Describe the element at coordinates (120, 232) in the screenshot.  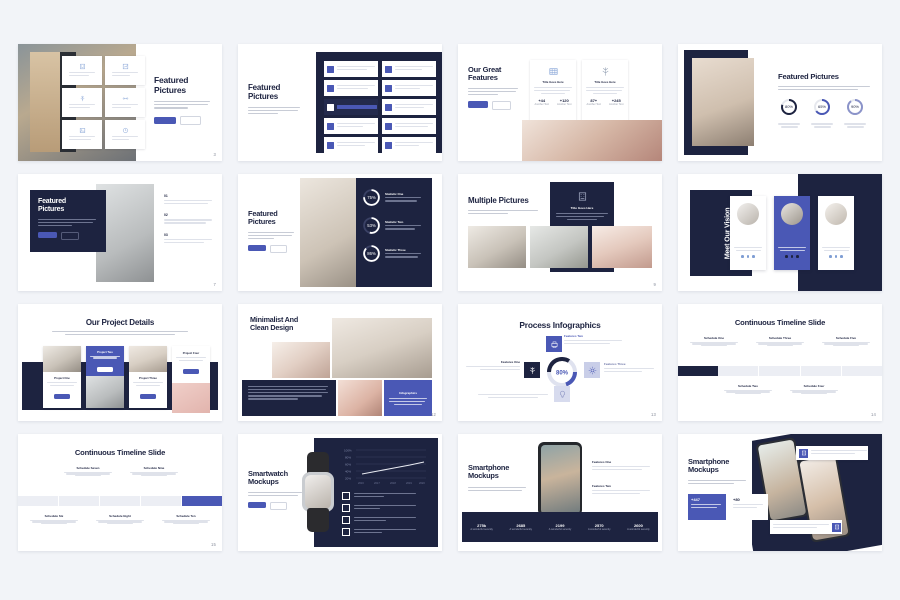
I see `slide-thumbnail: Featured Pictures 01 02 03 7` at that location.